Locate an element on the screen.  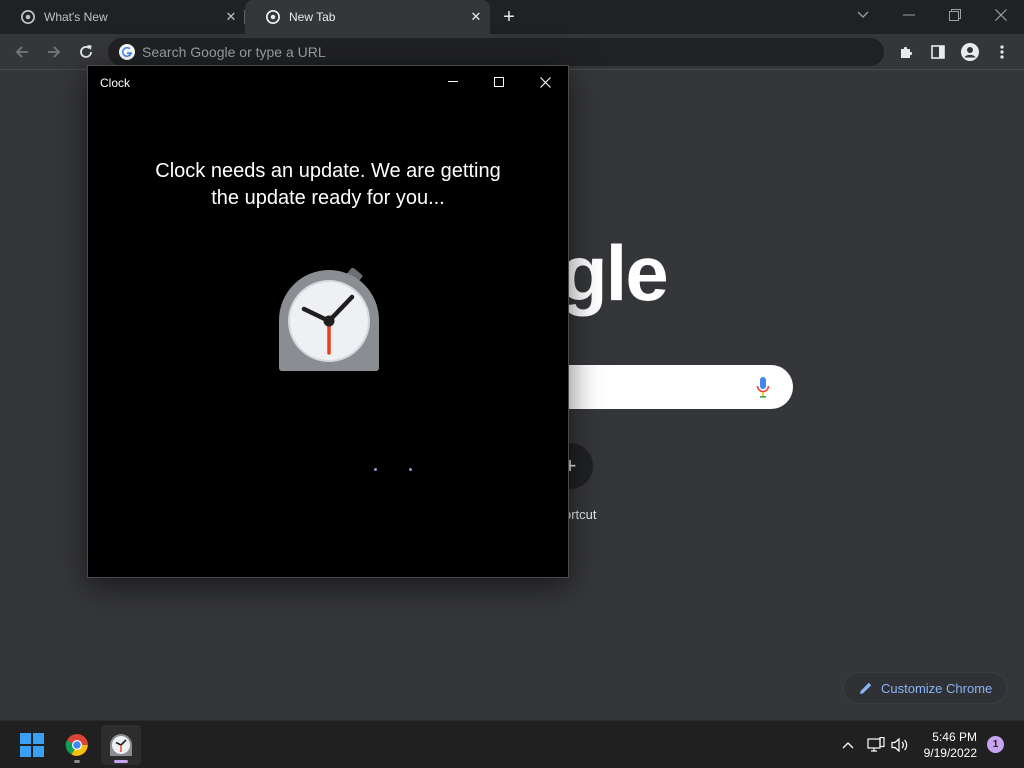
google-logo: gle is located at coordinates (614, 273).